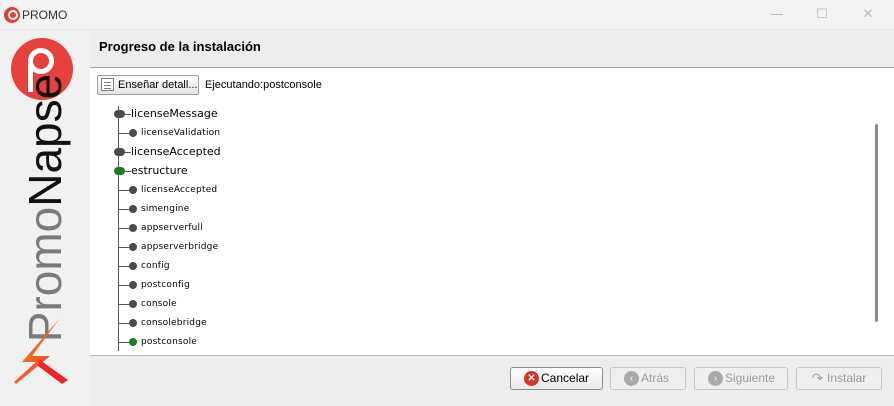 Image resolution: width=894 pixels, height=406 pixels. I want to click on next-label: Siguiente, so click(750, 378).